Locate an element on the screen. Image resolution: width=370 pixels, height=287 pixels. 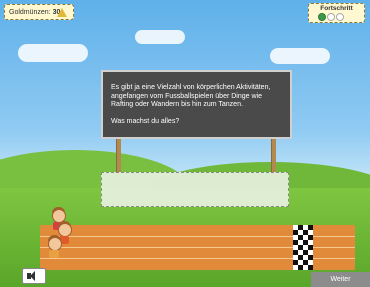
runner-body is located at coordinates (54, 254).